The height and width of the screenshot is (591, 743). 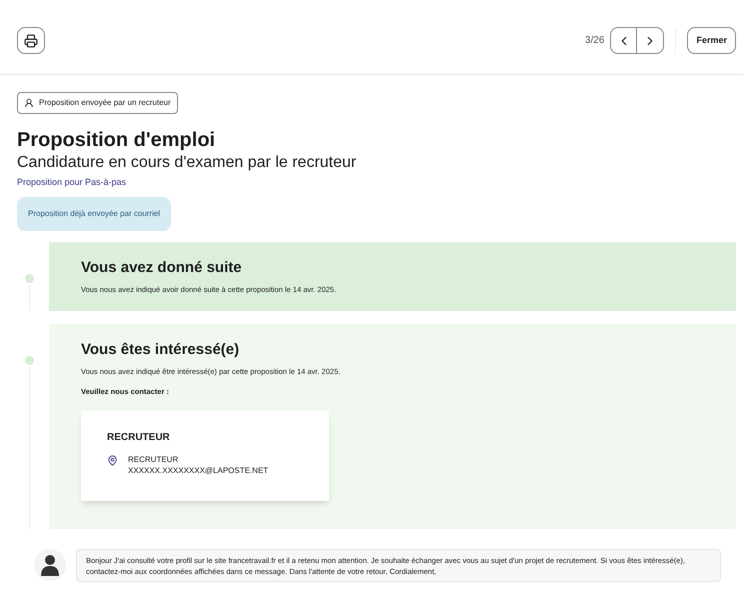 I want to click on status-title: Vous avez donné suite, so click(x=162, y=268).